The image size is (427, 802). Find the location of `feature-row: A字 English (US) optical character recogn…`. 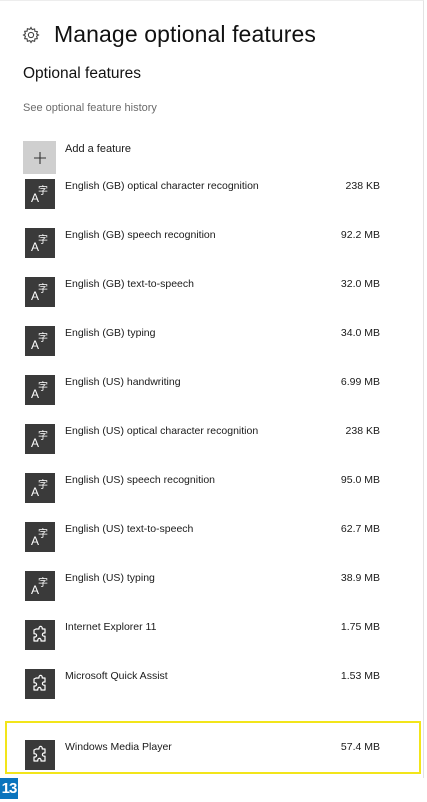

feature-row: A字 English (US) optical character recogn… is located at coordinates (215, 444).